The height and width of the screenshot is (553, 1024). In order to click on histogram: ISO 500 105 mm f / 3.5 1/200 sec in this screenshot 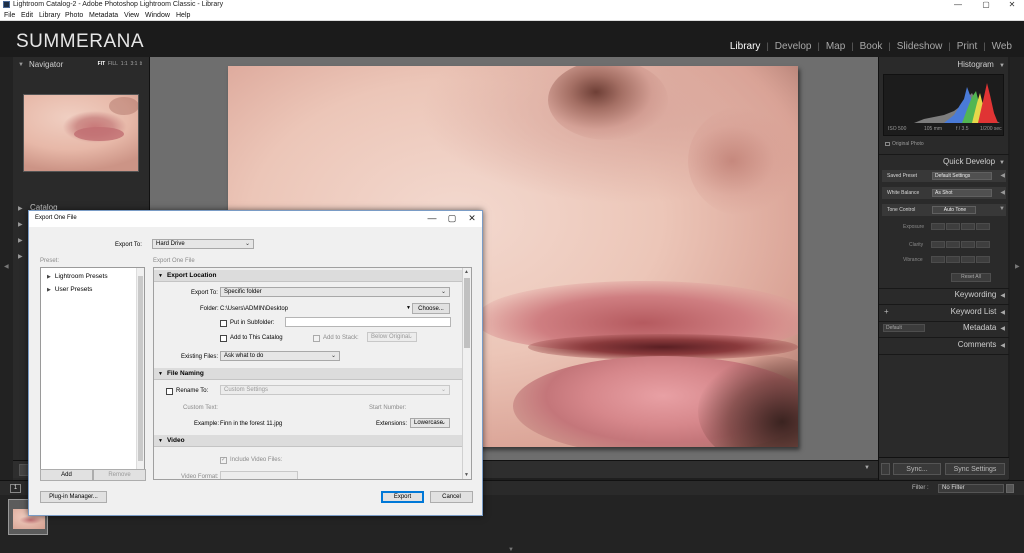, I will do `click(943, 105)`.